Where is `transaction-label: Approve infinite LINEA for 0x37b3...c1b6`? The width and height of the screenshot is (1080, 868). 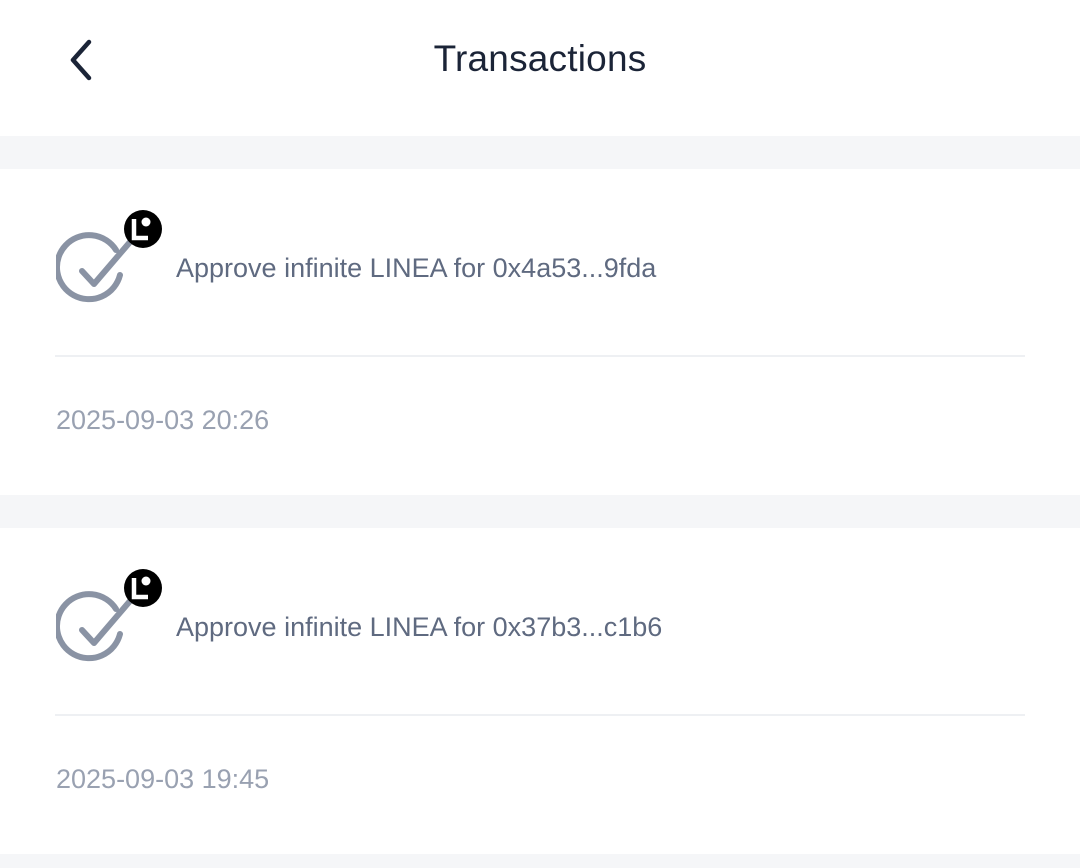
transaction-label: Approve infinite LINEA for 0x37b3...c1b6 is located at coordinates (419, 627).